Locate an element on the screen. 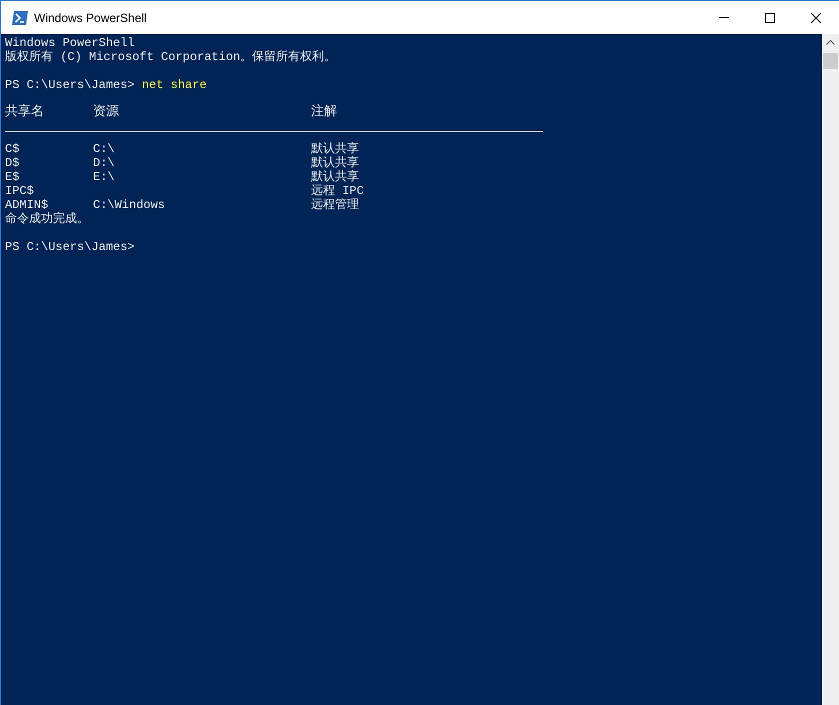 This screenshot has height=705, width=839. column-header: 共享名 is located at coordinates (25, 112).